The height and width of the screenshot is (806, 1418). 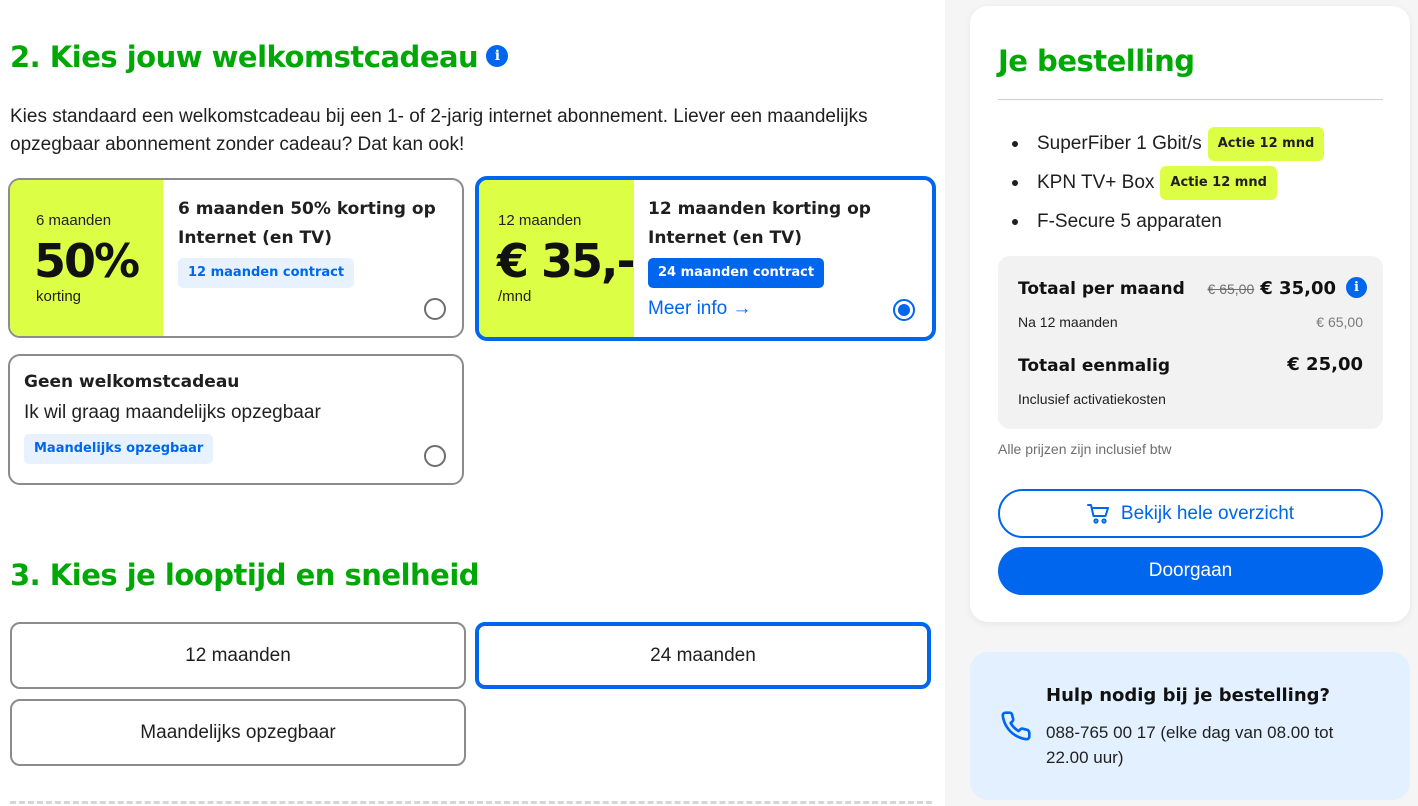 What do you see at coordinates (540, 220) in the screenshot?
I see `promo-duration: 12 maanden` at bounding box center [540, 220].